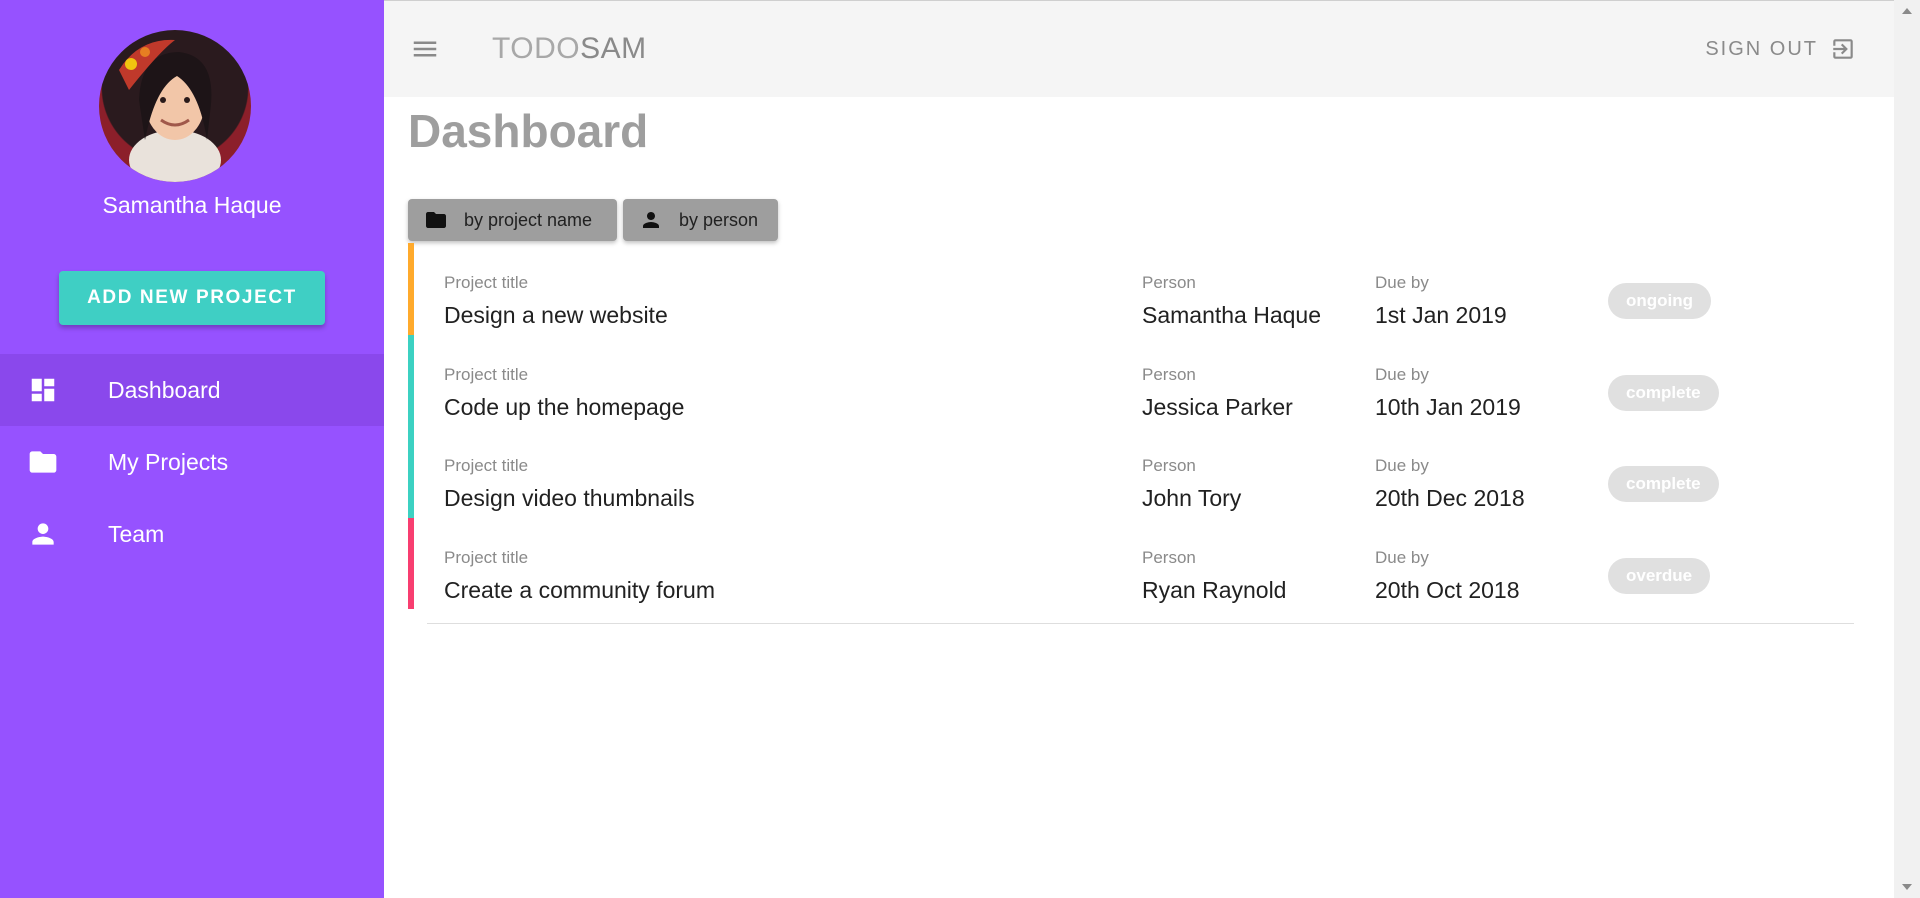  What do you see at coordinates (1907, 11) in the screenshot?
I see `scroll-up-arrow` at bounding box center [1907, 11].